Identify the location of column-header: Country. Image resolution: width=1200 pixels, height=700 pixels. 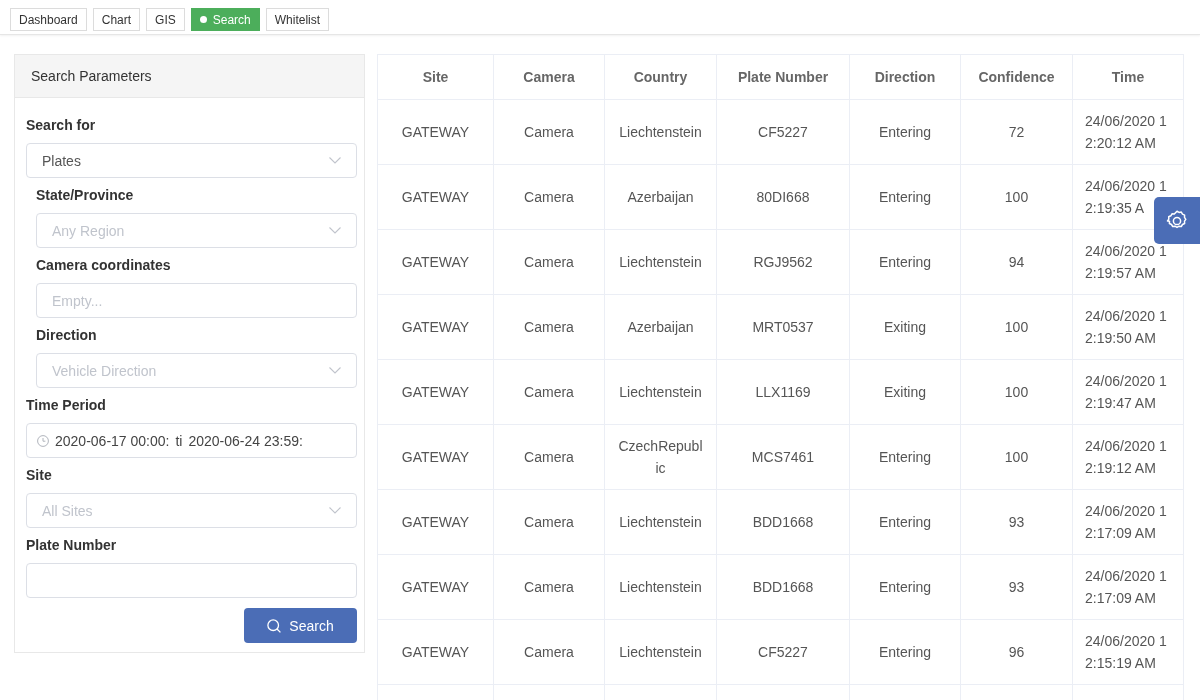
(660, 77).